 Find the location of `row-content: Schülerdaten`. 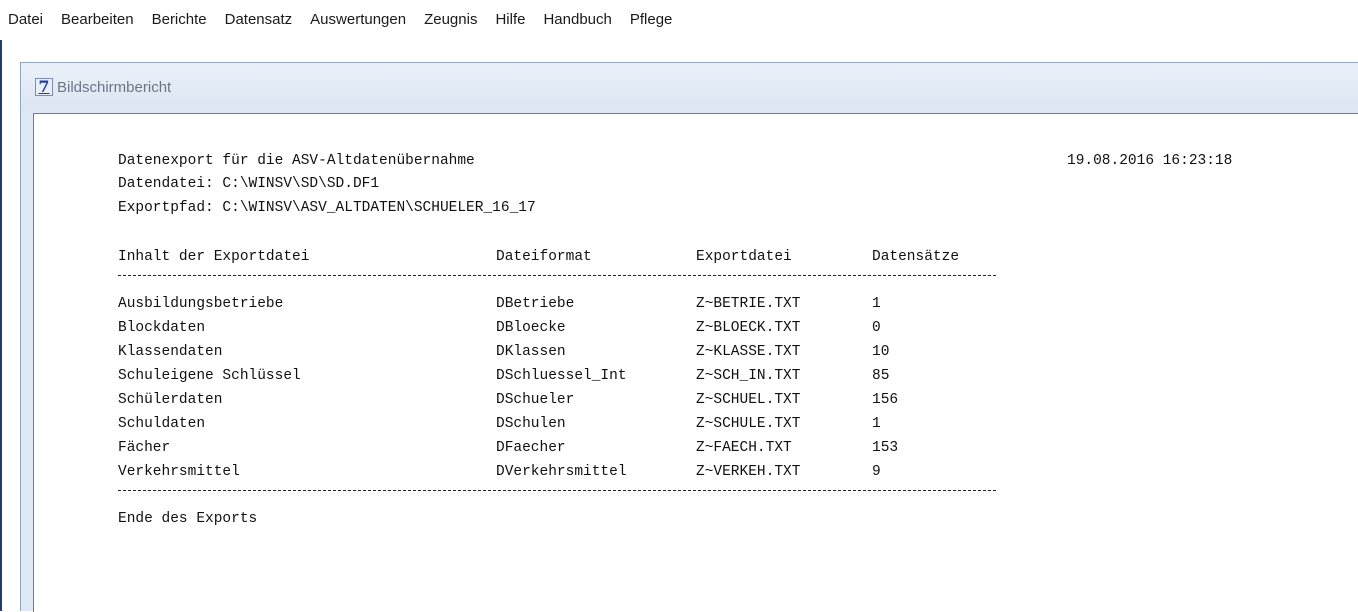

row-content: Schülerdaten is located at coordinates (170, 400).